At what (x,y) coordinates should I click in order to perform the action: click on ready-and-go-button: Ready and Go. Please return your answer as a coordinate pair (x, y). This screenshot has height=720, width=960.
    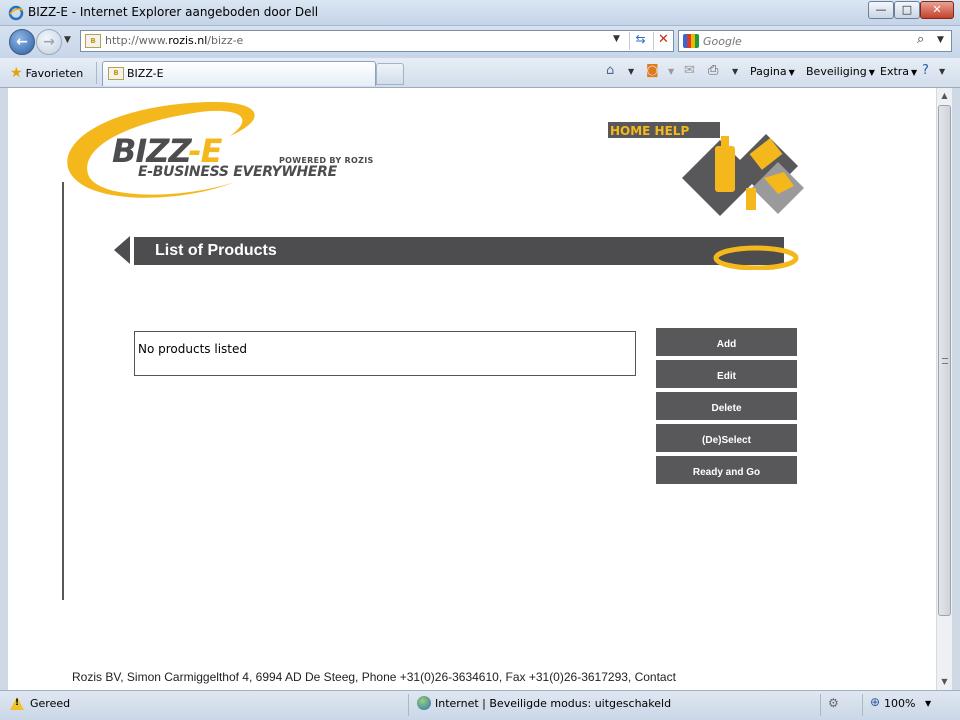
    Looking at the image, I should click on (726, 470).